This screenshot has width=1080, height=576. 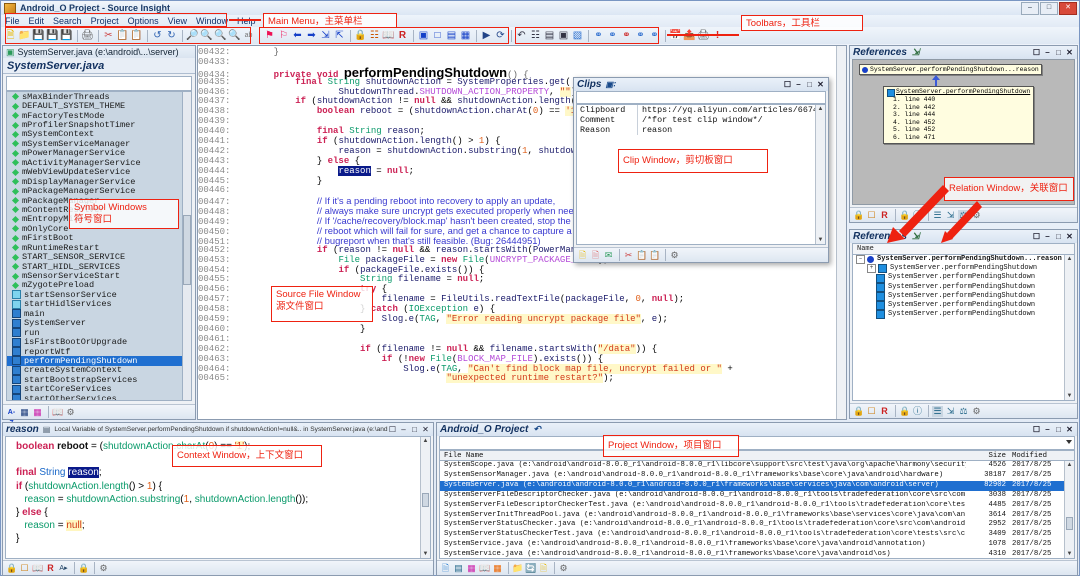 I want to click on symbol-list-item: mActivityManagerService, so click(x=99, y=163).